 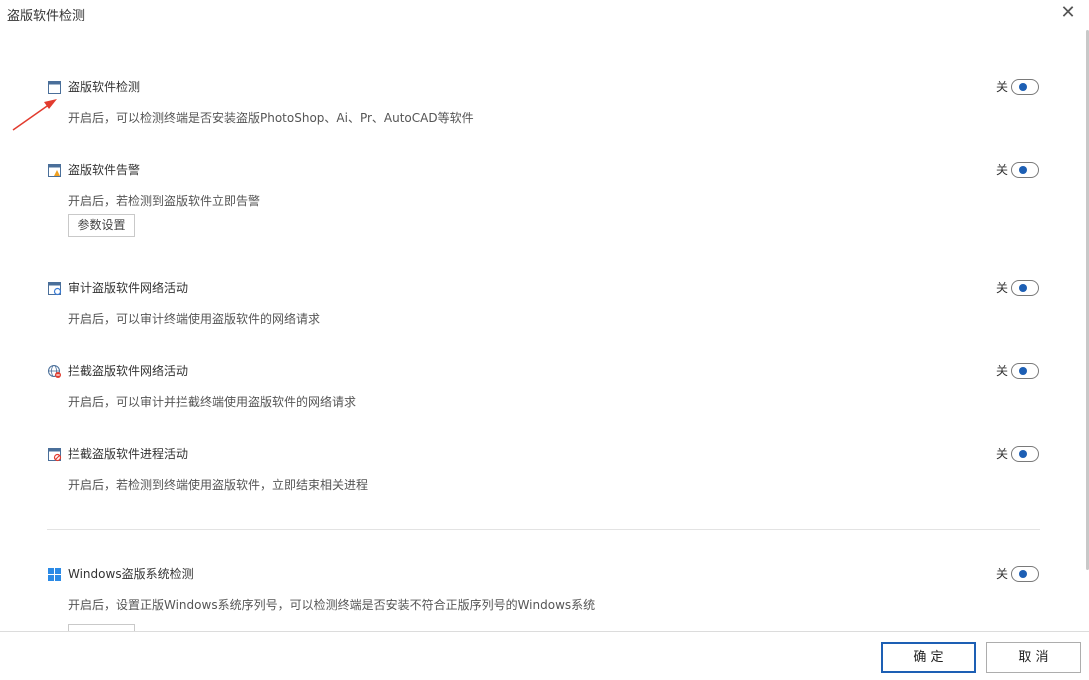 I want to click on piracy-detection-toggle, so click(x=1025, y=87).